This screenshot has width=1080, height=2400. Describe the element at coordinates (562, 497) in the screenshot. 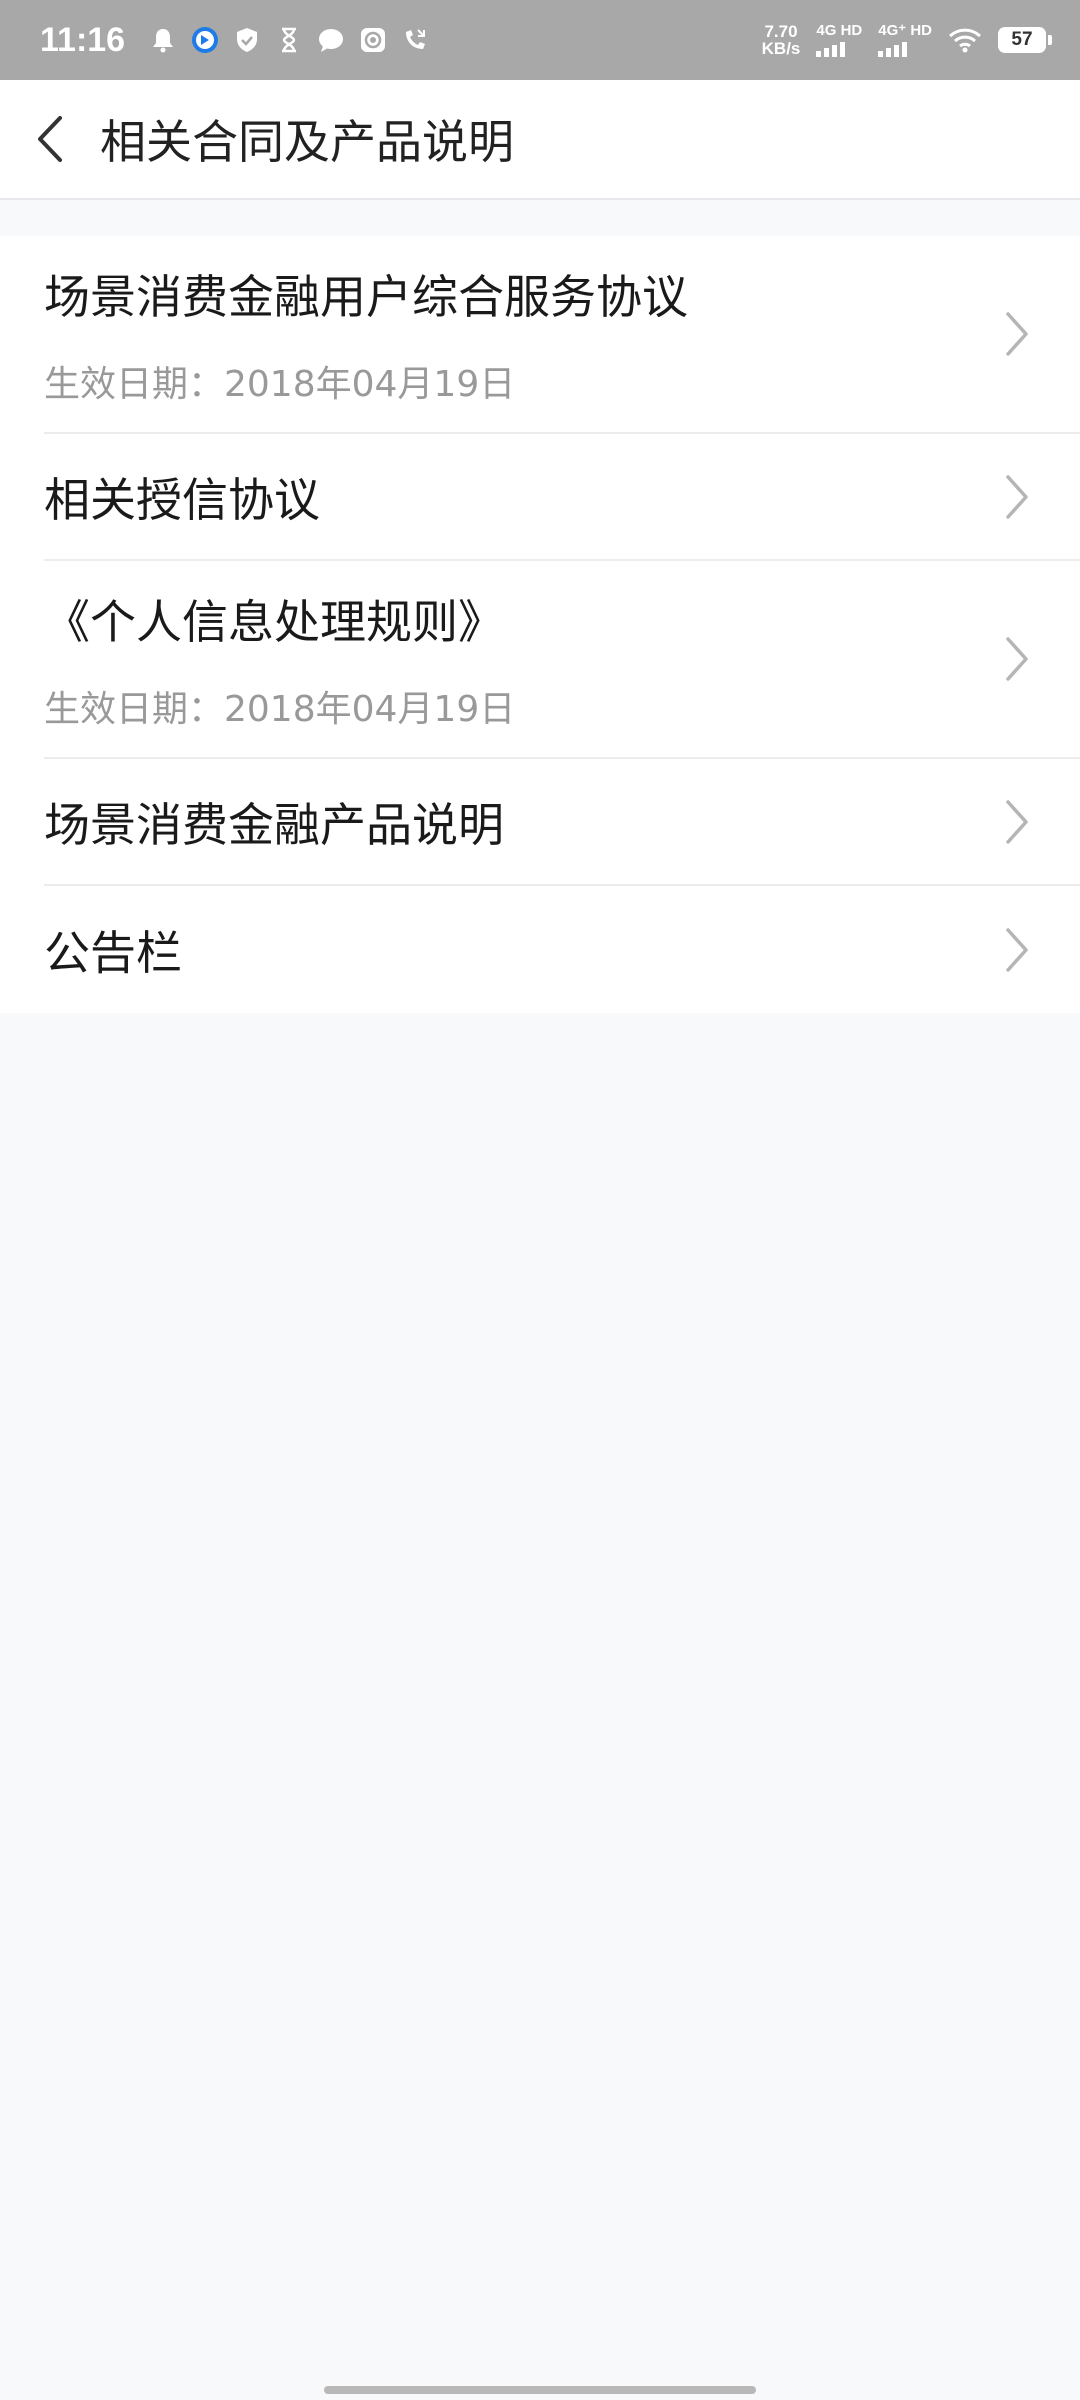

I see `list-item-credit-agreement: 相关授信协议` at that location.